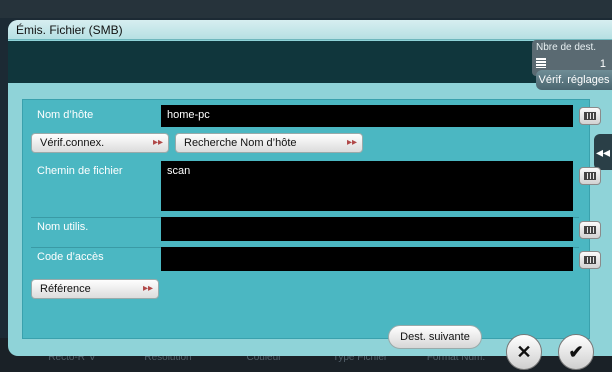 The width and height of the screenshot is (612, 372). I want to click on search-hostname-button: Recherche Nom d’hôte ▸▸, so click(269, 143).